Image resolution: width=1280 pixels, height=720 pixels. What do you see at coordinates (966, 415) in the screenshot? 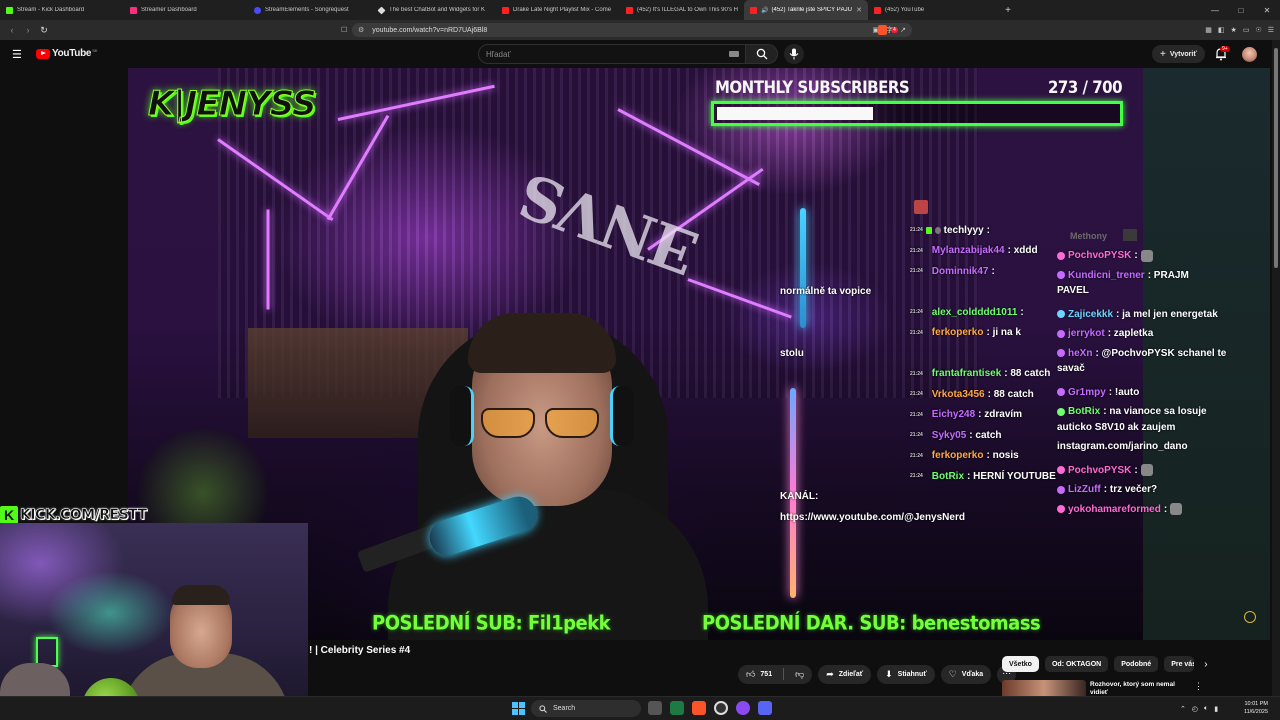
I see `chat-message: 21:24 Eichy248: zdravím` at bounding box center [966, 415].